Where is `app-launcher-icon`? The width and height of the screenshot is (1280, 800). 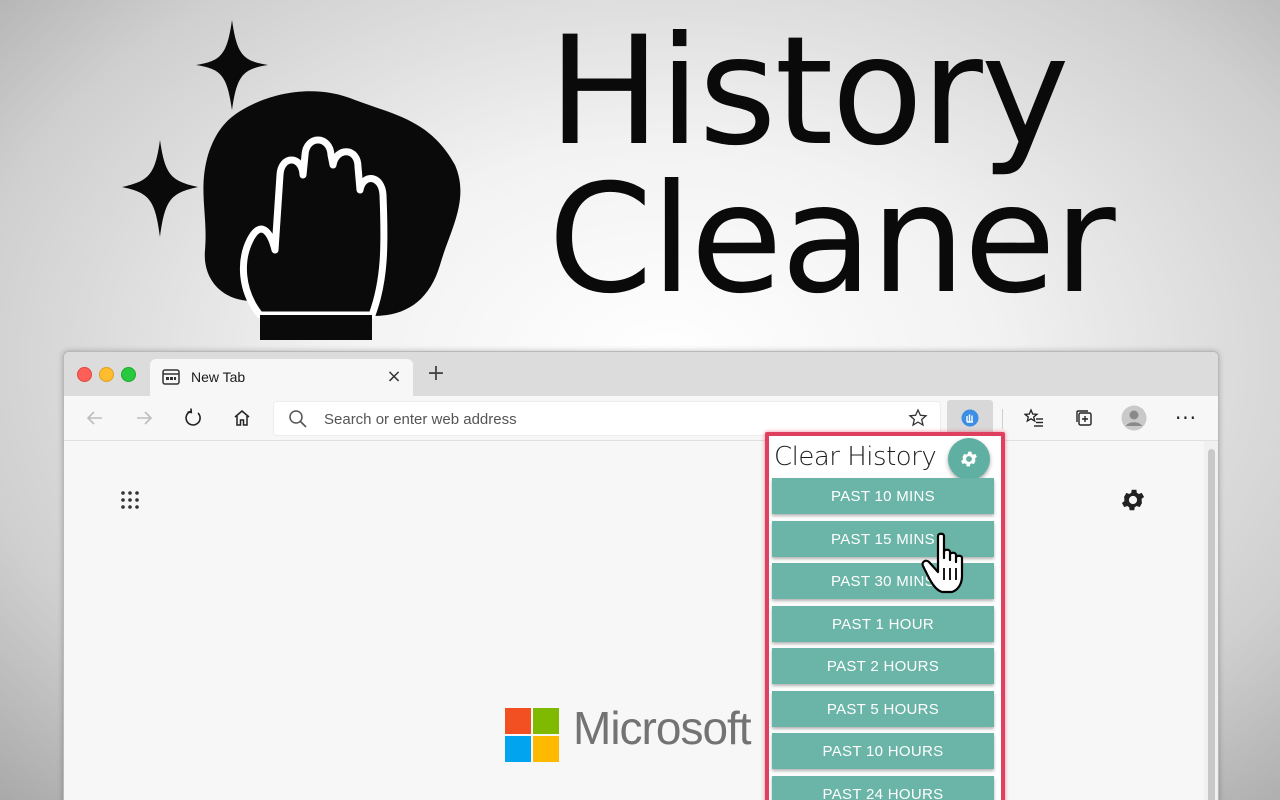
app-launcher-icon is located at coordinates (130, 500).